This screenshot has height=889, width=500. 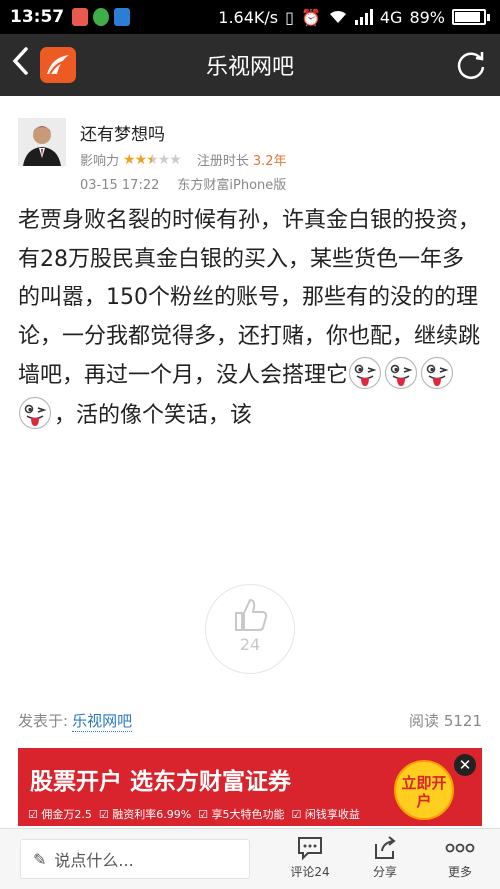 I want to click on battery-icon, so click(x=471, y=17).